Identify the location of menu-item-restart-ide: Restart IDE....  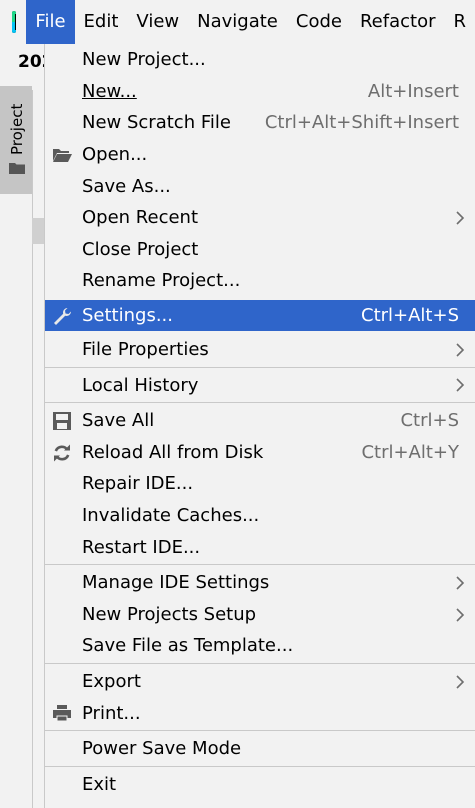
(260, 547).